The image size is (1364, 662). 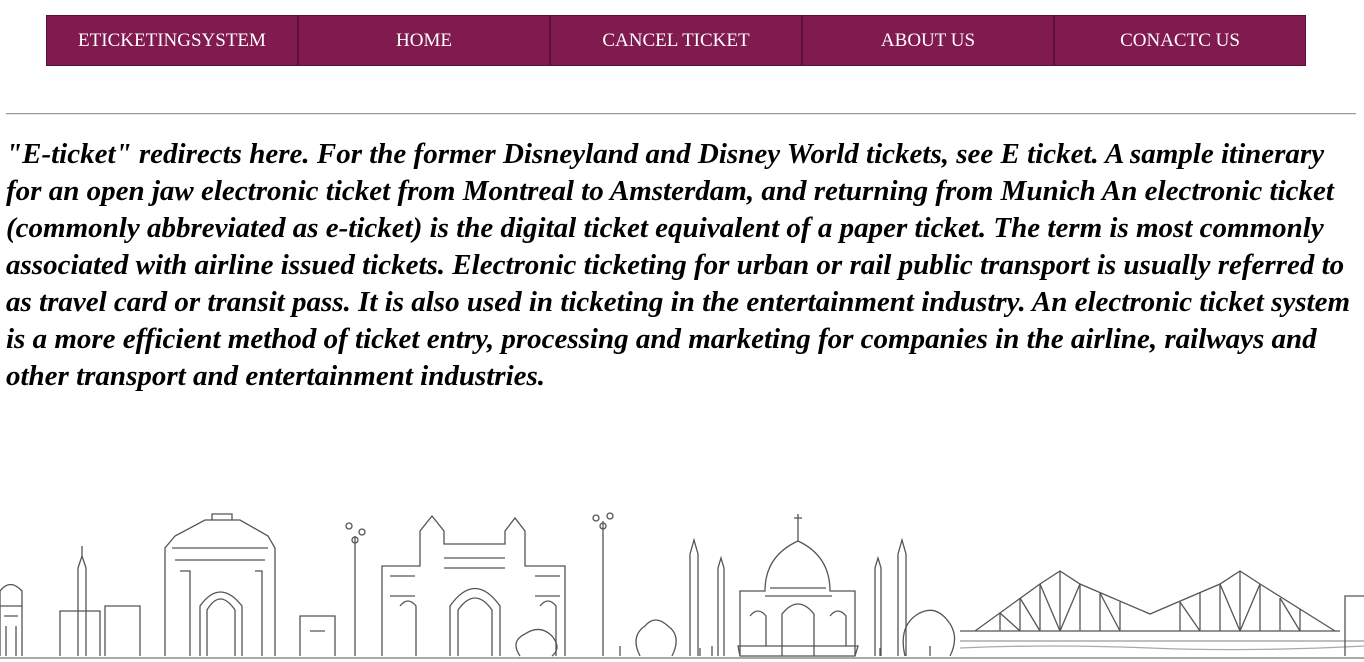 What do you see at coordinates (424, 40) in the screenshot?
I see `nav-home-link: HOME` at bounding box center [424, 40].